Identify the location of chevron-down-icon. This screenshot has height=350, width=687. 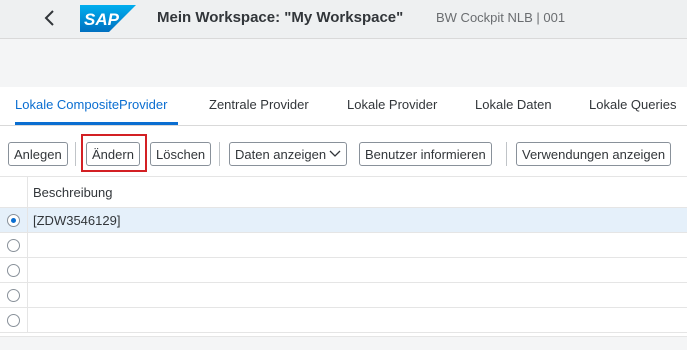
(335, 153).